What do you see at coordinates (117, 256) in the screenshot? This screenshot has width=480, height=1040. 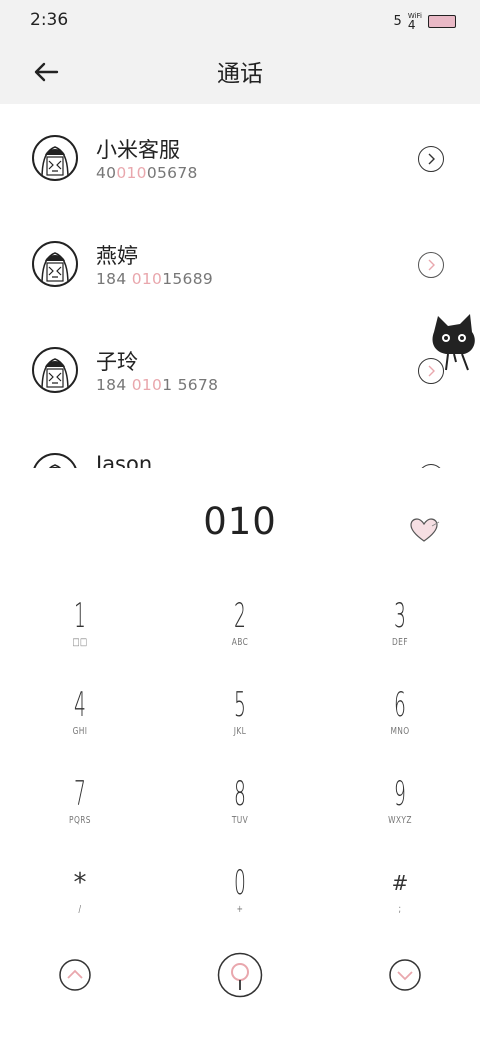 I see `contact-name: 燕婷` at bounding box center [117, 256].